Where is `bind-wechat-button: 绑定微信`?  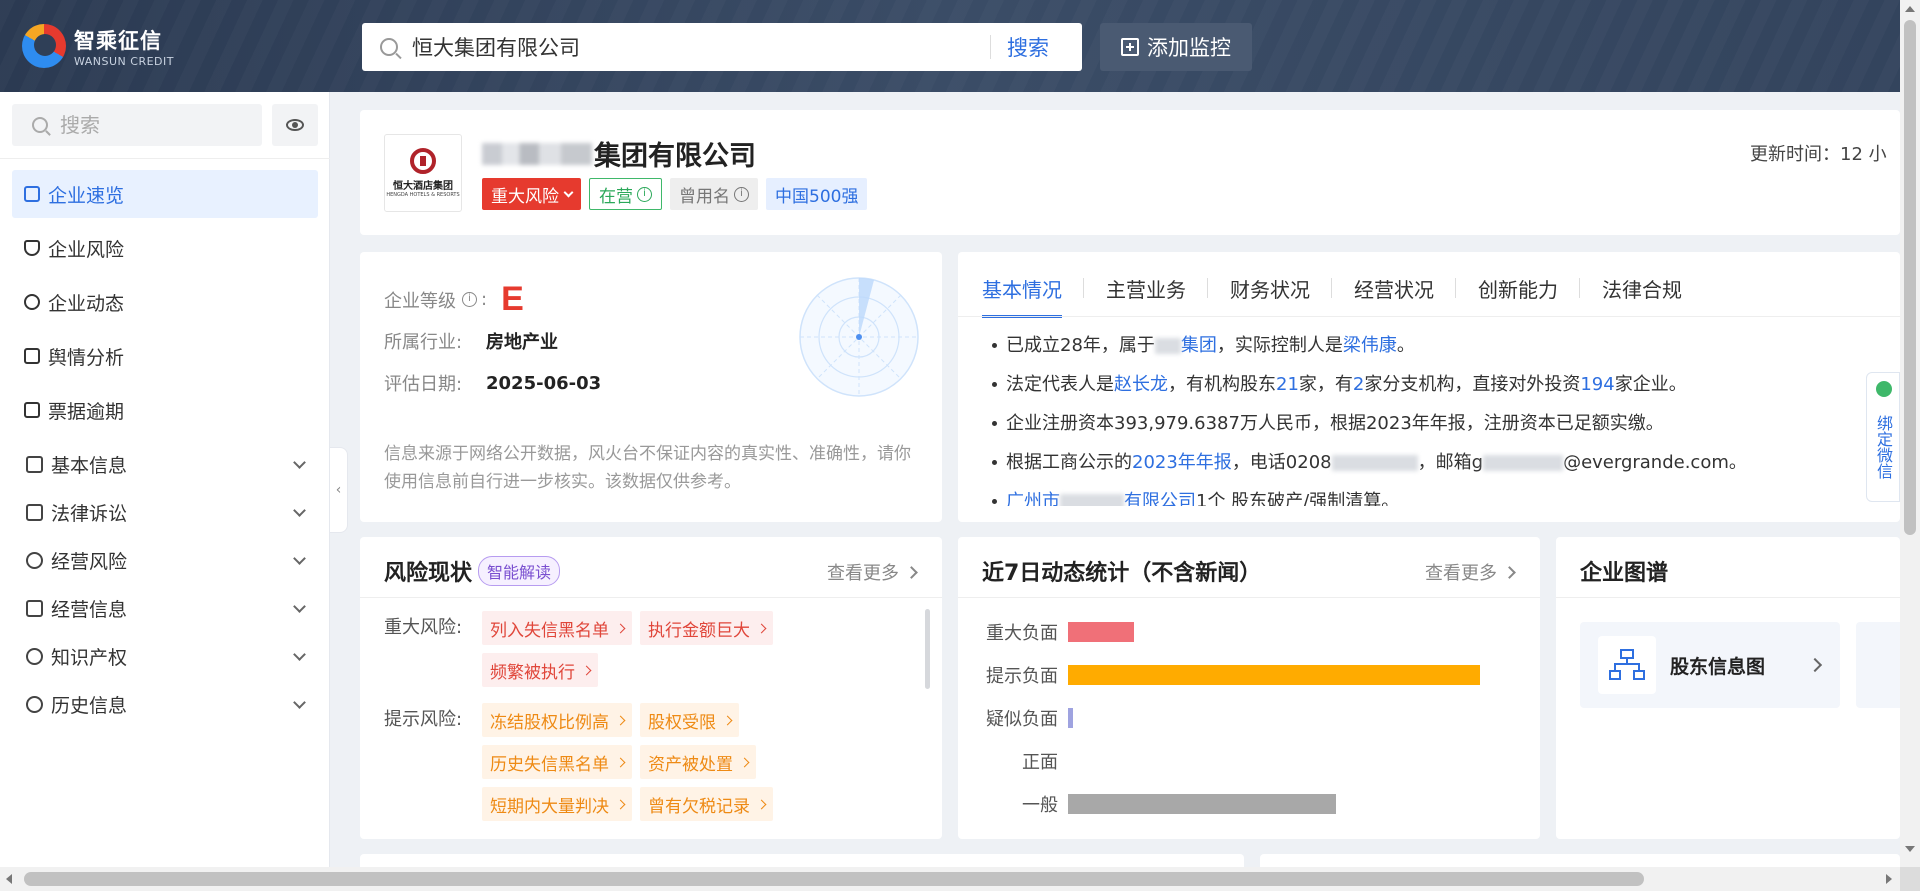 bind-wechat-button: 绑定微信 is located at coordinates (1883, 437).